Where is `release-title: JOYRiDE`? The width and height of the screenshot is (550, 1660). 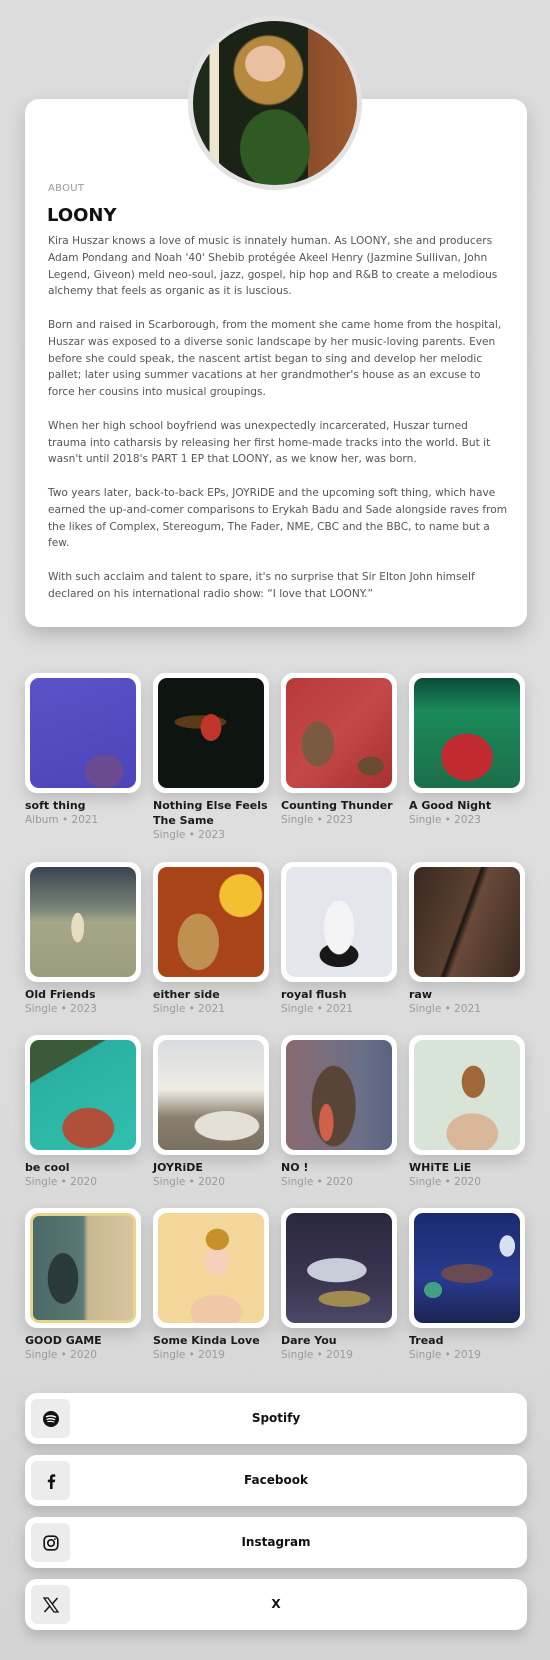 release-title: JOYRiDE is located at coordinates (211, 1167).